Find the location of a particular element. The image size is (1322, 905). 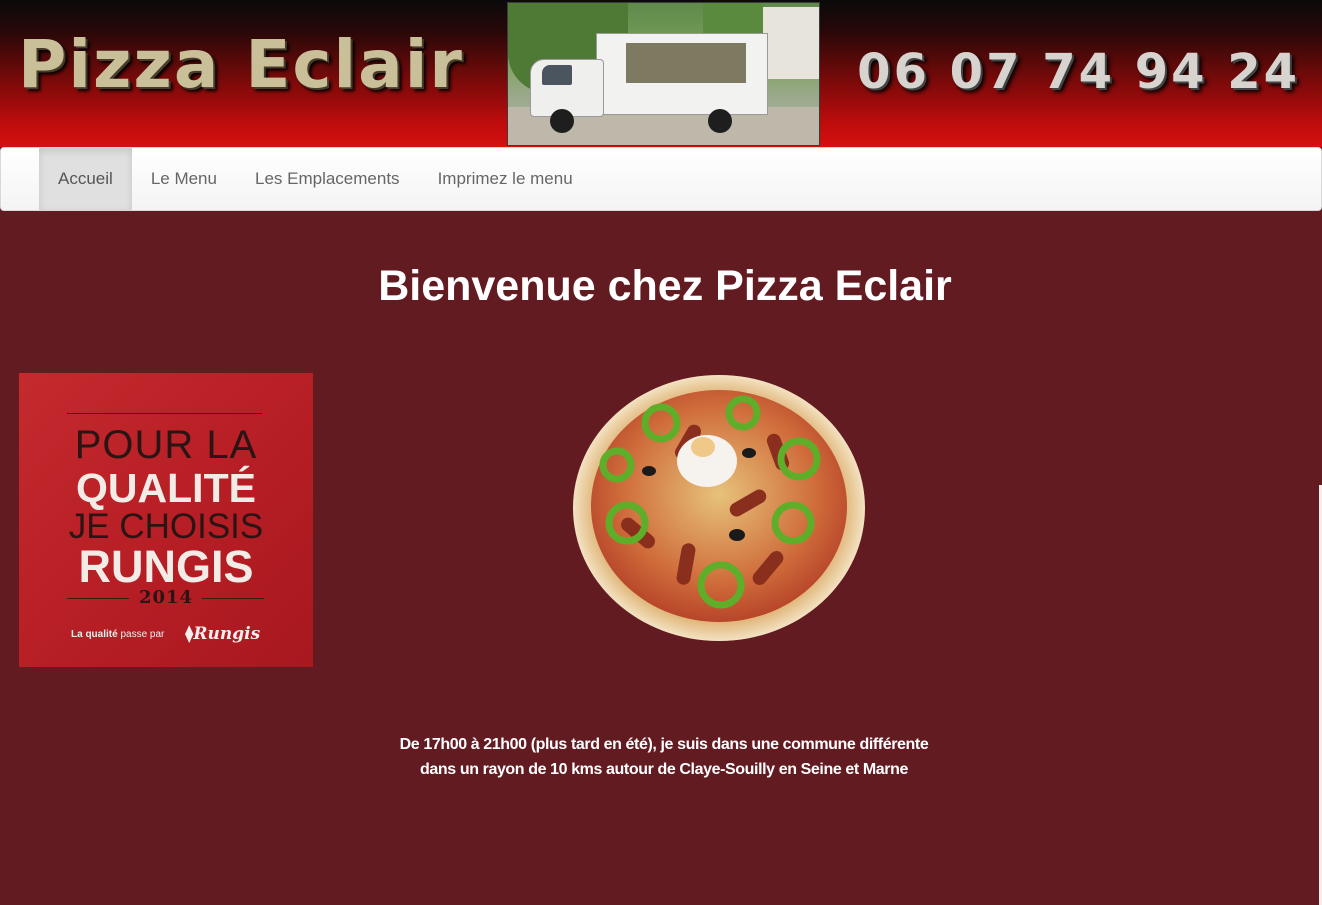

badge-line-1: POUR LA is located at coordinates (166, 445).